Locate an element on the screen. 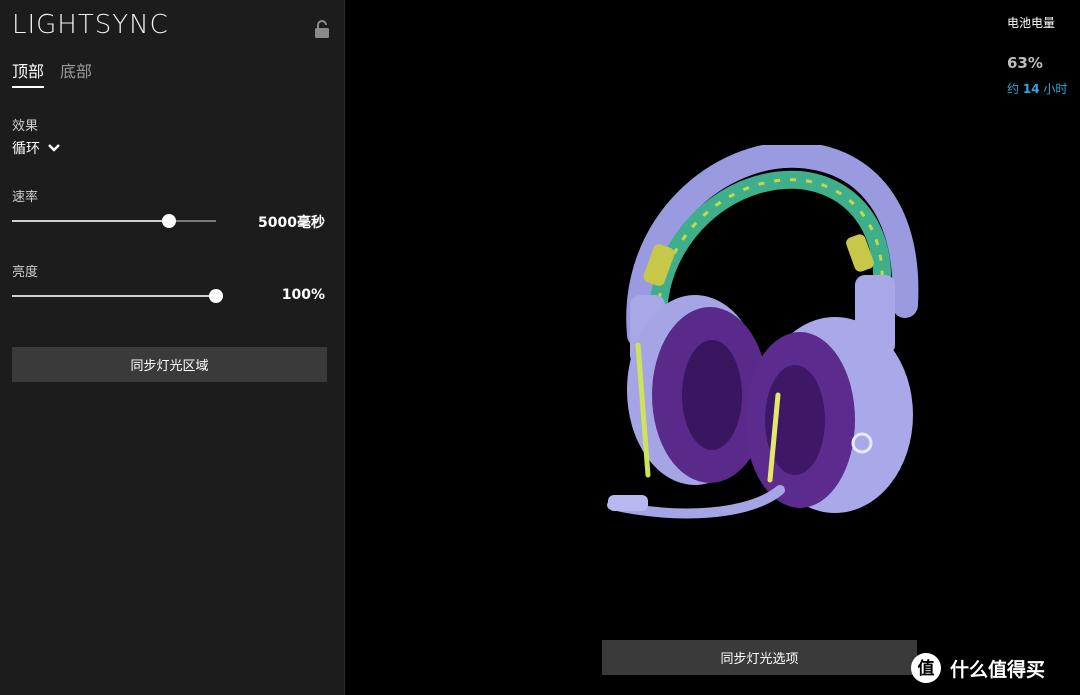  chevron-down-icon is located at coordinates (54, 148).